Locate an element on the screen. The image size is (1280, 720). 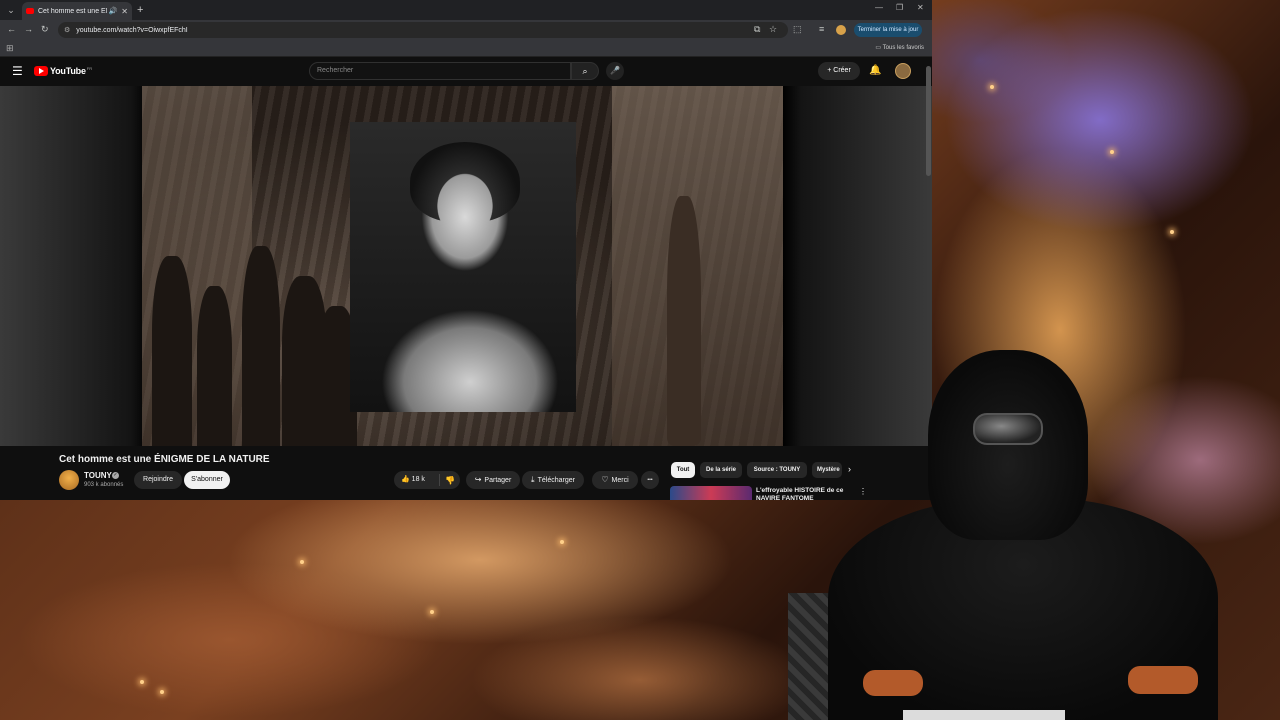
cast-icon: ⧉ is located at coordinates (757, 29).